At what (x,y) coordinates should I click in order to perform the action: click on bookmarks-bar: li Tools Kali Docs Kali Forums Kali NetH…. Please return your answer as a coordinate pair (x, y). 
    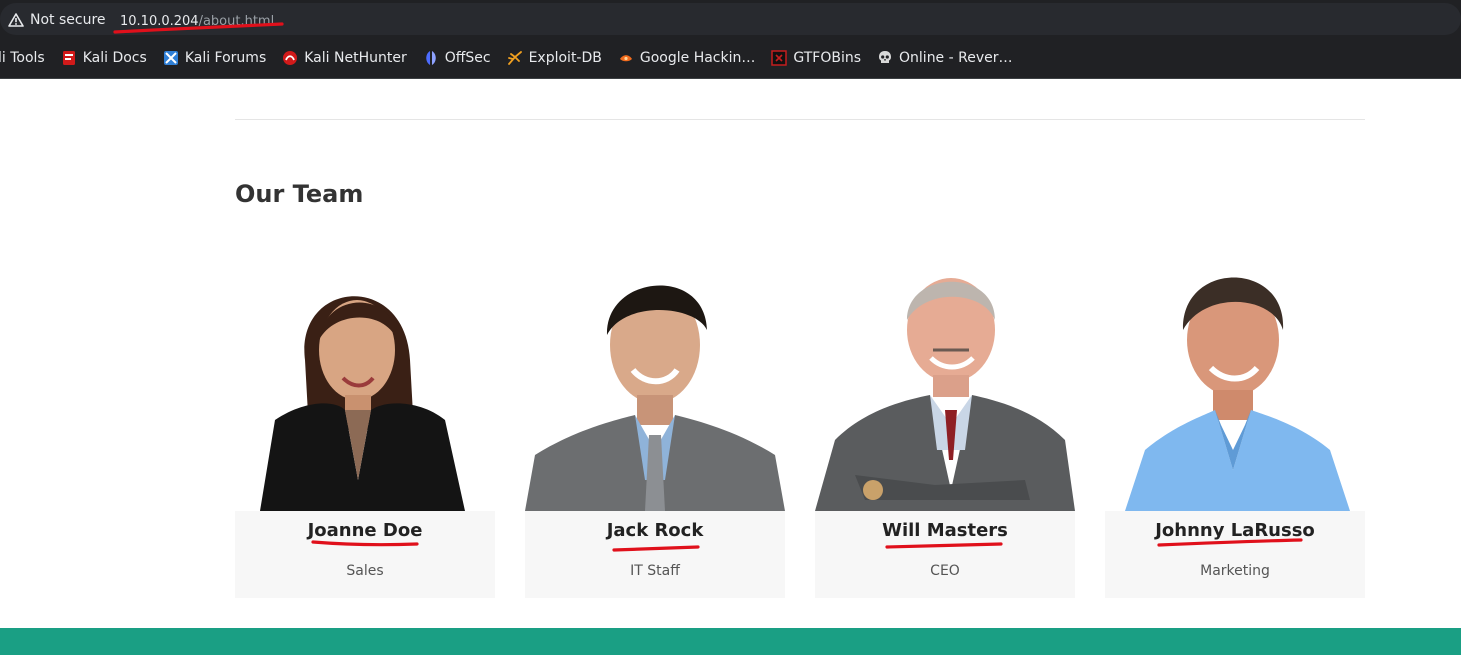
    Looking at the image, I should click on (730, 58).